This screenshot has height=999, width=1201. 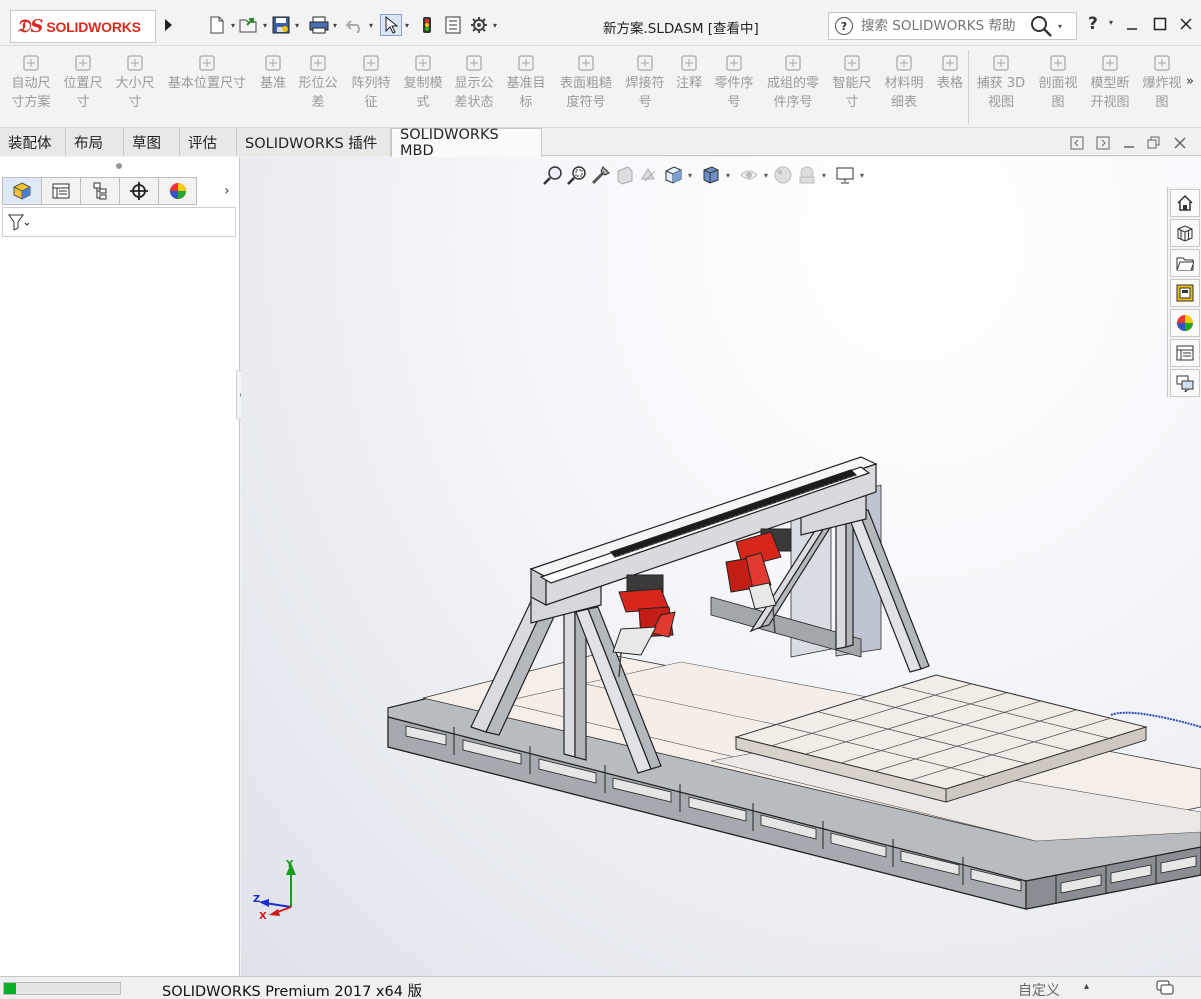 I want to click on cmd-location-dimension-button: 位置尺寸, so click(x=83, y=82).